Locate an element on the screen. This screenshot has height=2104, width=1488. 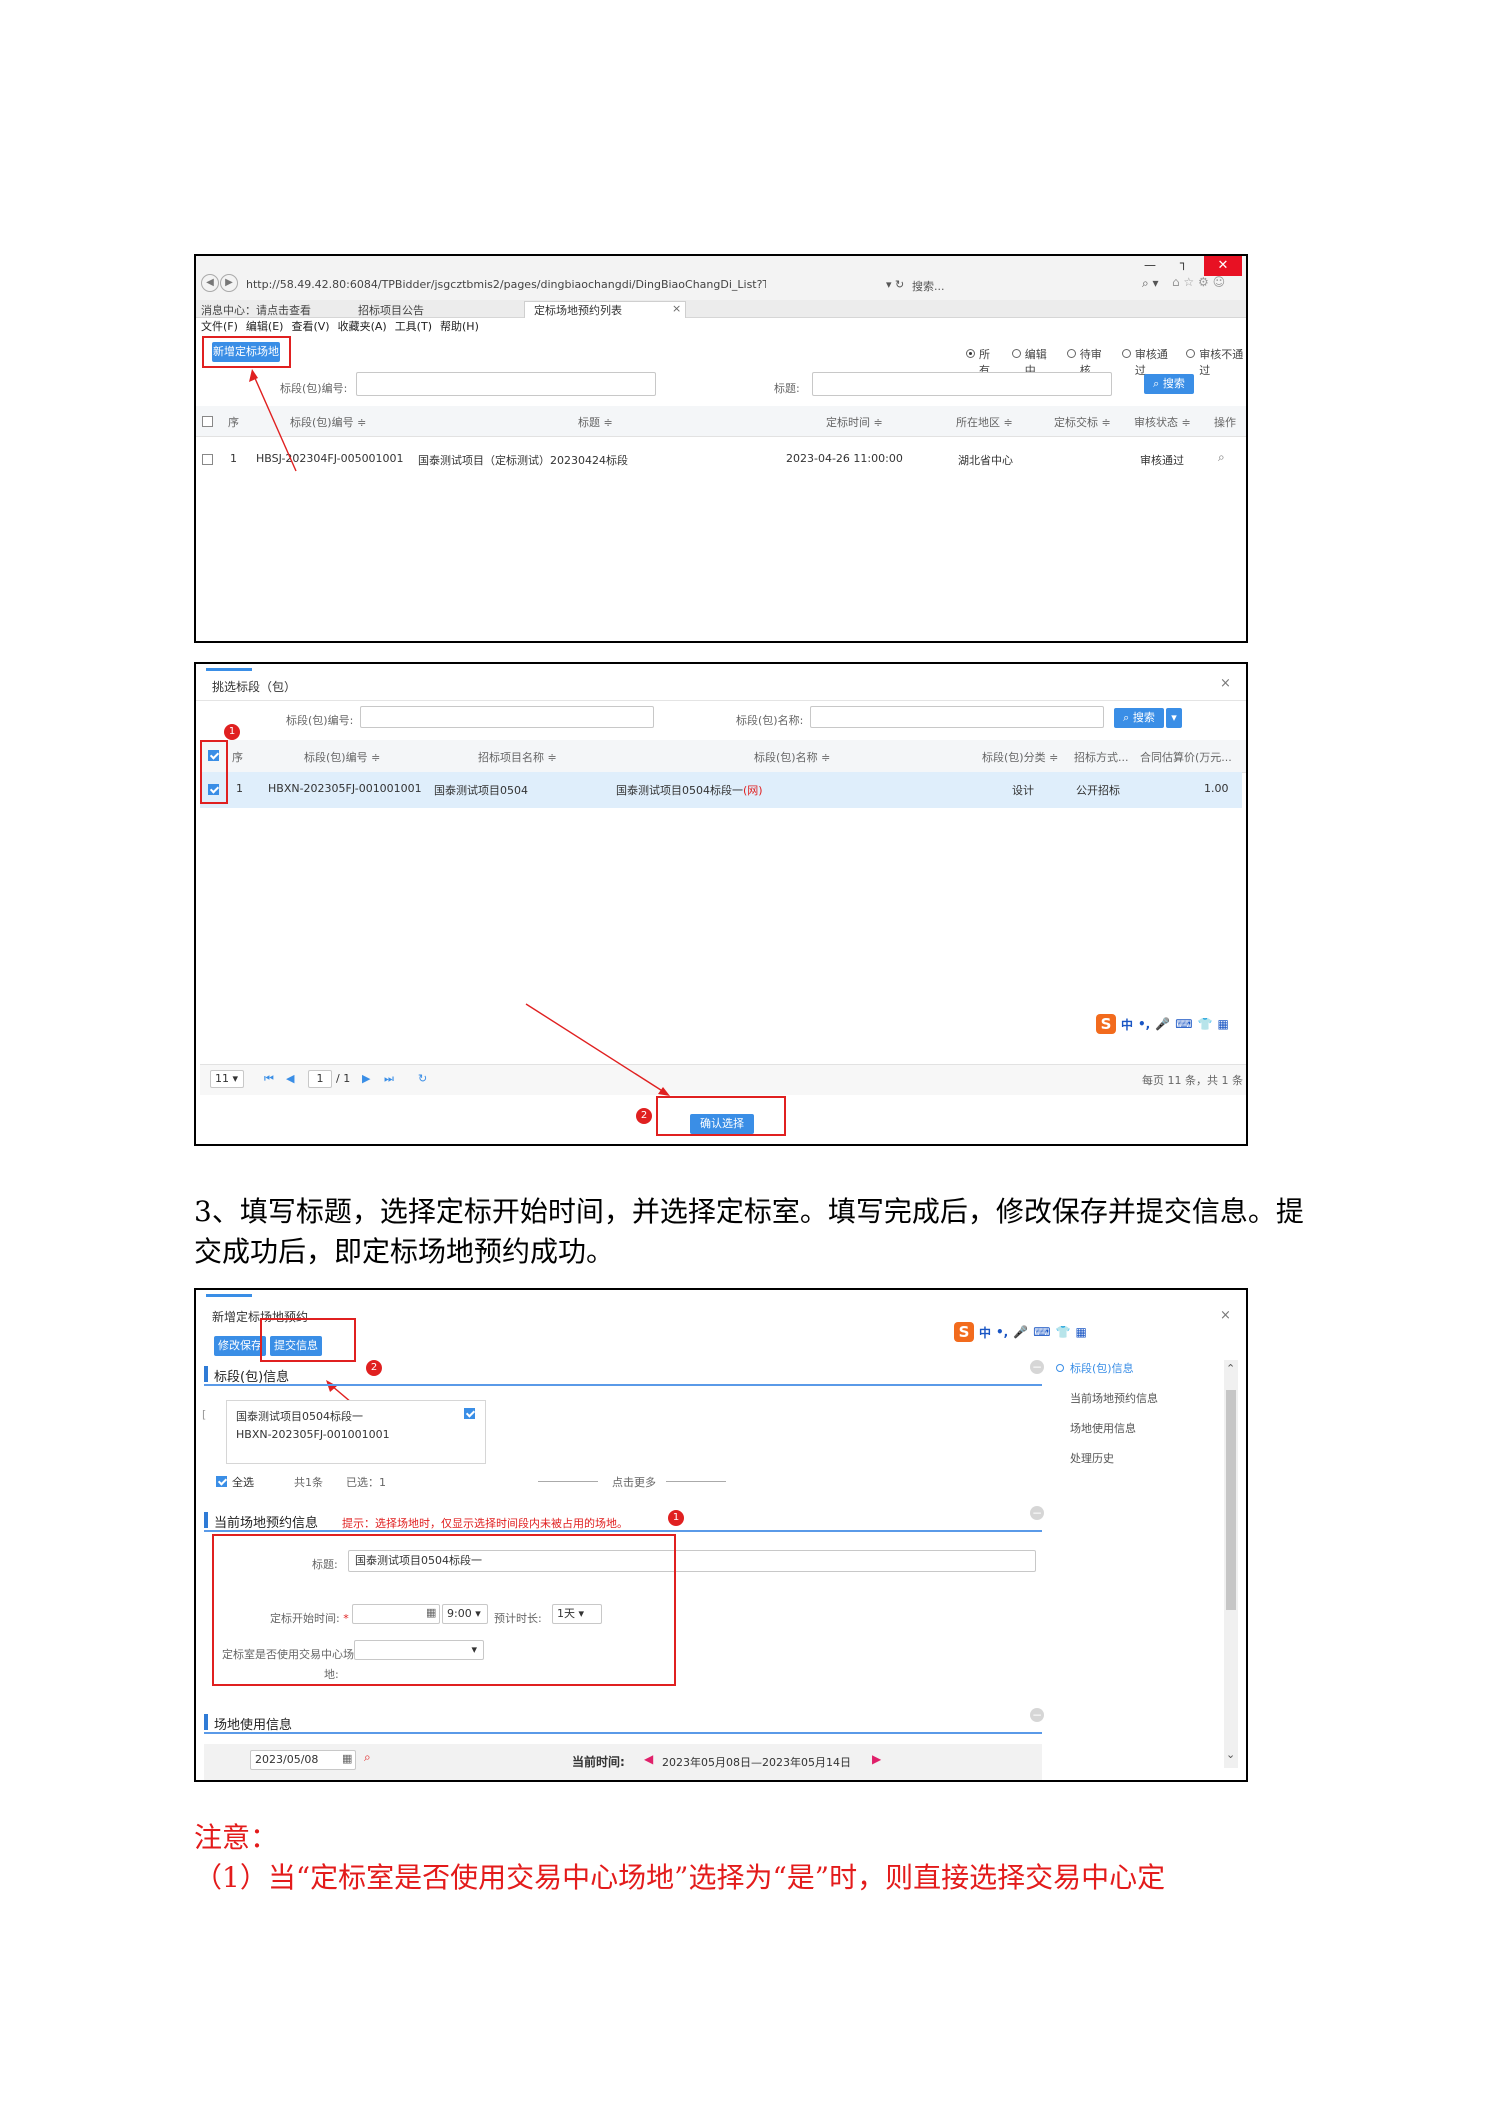
note-title: 注意： is located at coordinates (236, 1837).